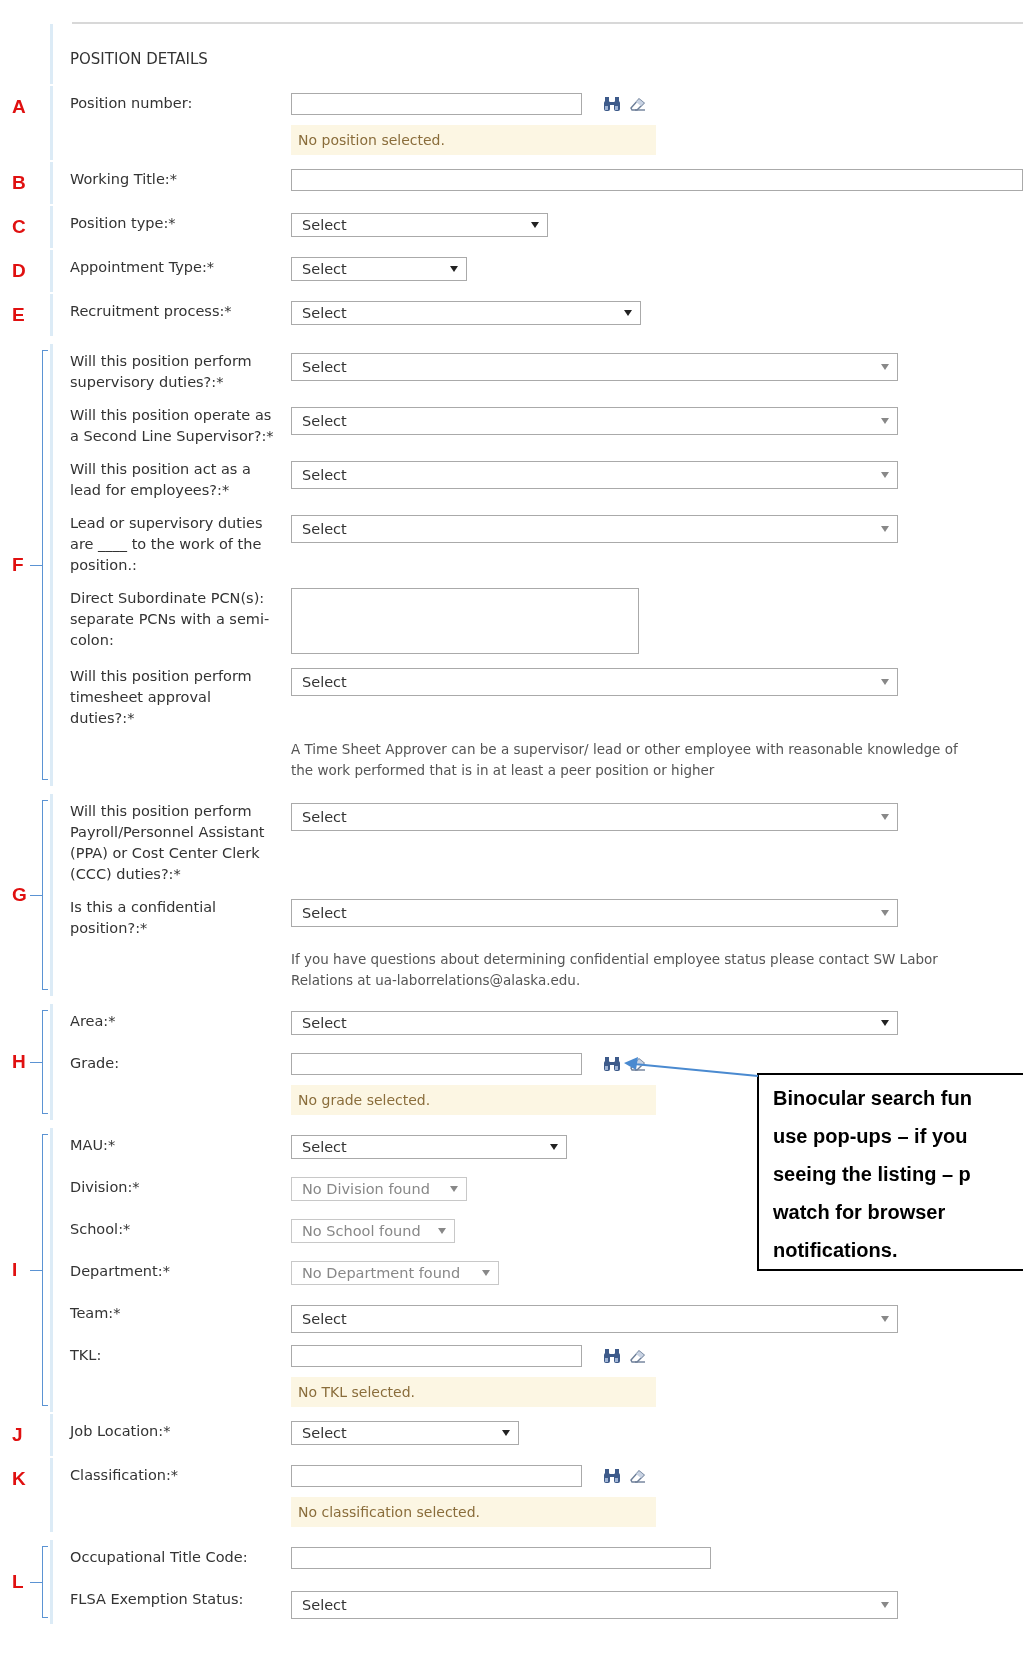 The height and width of the screenshot is (1672, 1023). I want to click on status-message: No classification selected., so click(473, 1512).